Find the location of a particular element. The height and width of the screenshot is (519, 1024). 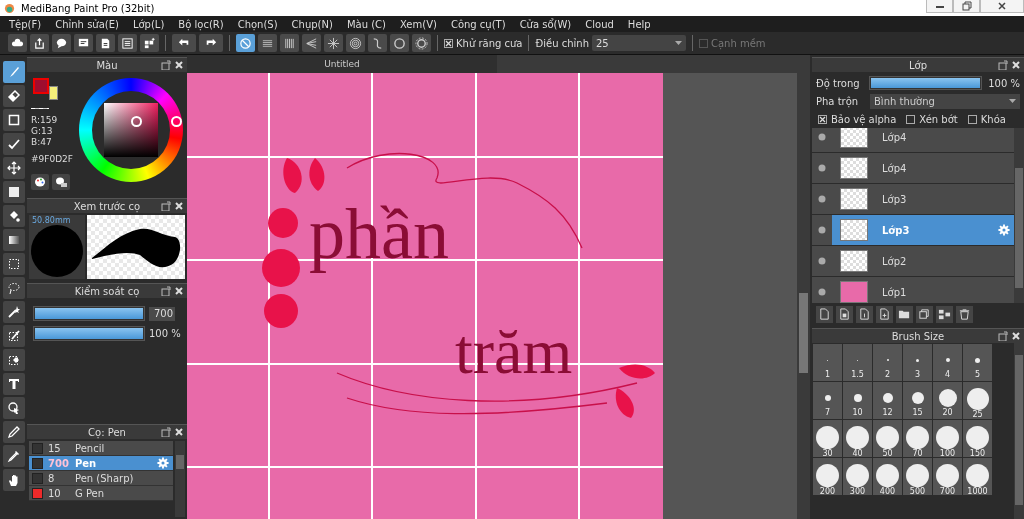

brush-size-preset: 2 is located at coordinates (887, 362).